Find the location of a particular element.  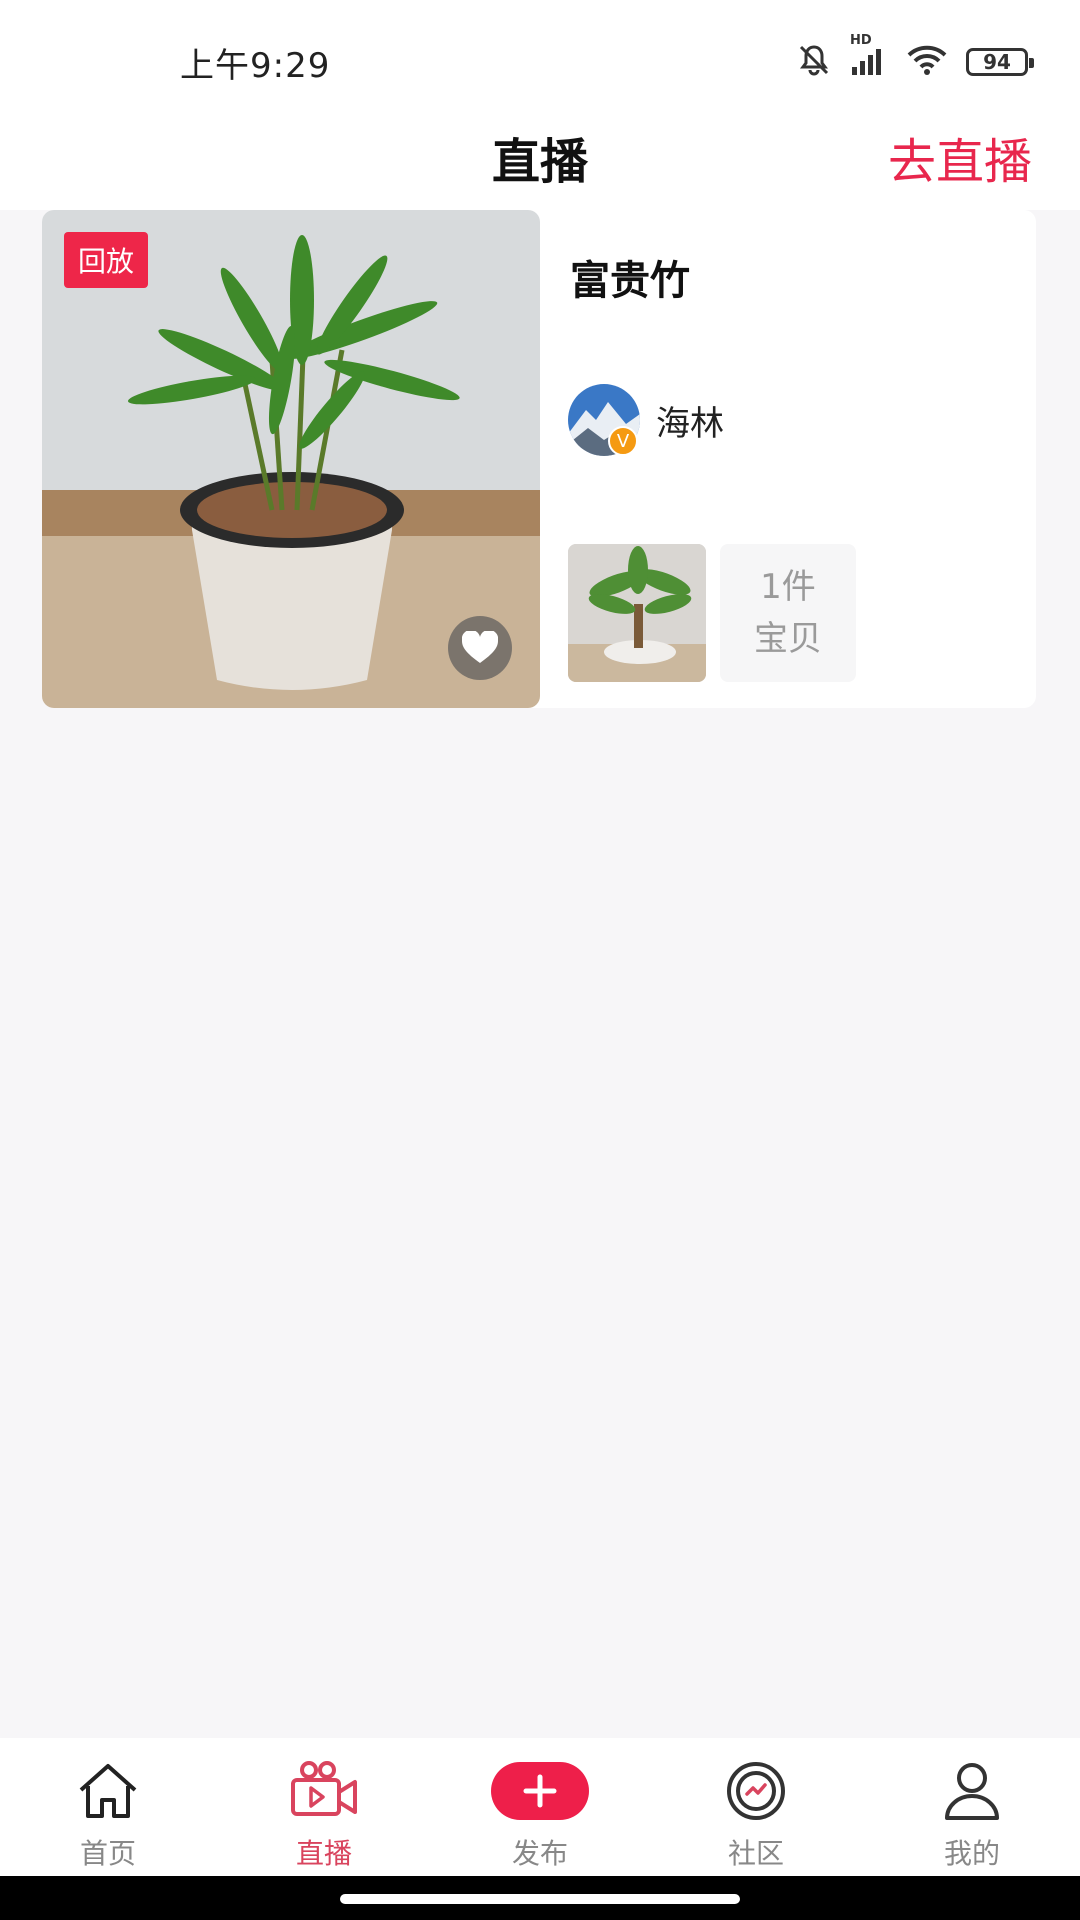

bottom-navigation: 首页 直播 发布 社区 我的 is located at coordinates (540, 1807).